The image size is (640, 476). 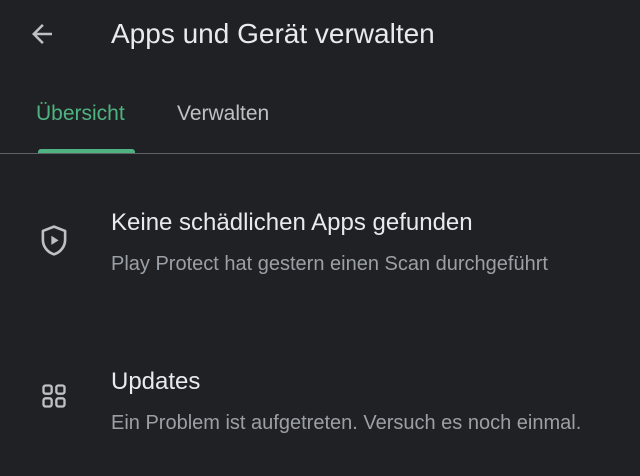 What do you see at coordinates (273, 33) in the screenshot?
I see `page-title: Apps und Gerät verwalten` at bounding box center [273, 33].